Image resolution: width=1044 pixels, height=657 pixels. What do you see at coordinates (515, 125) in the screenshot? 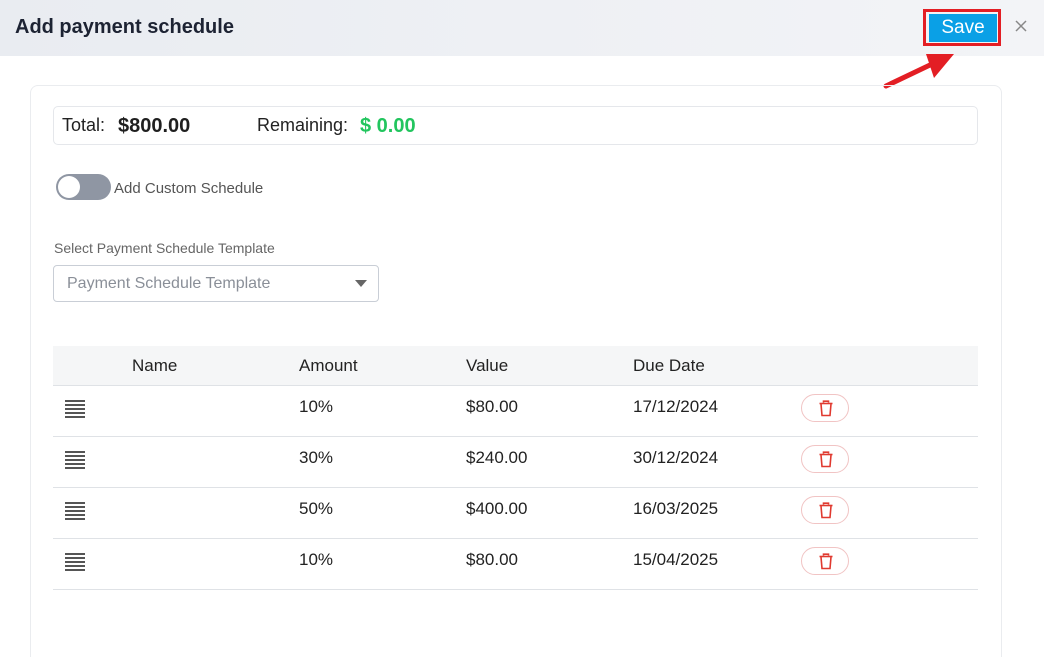
I see `totals-summary: Total: $800.00 Remaining: $ 0.00` at bounding box center [515, 125].